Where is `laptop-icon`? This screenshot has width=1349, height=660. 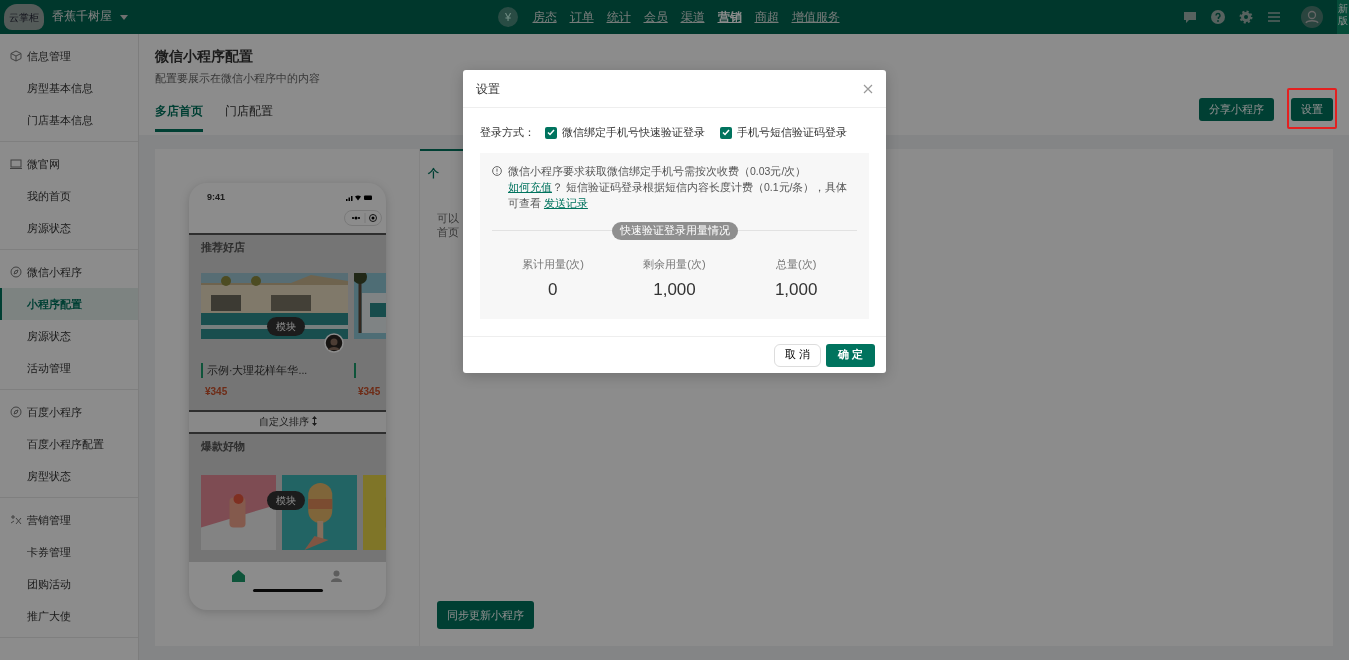 laptop-icon is located at coordinates (16, 164).